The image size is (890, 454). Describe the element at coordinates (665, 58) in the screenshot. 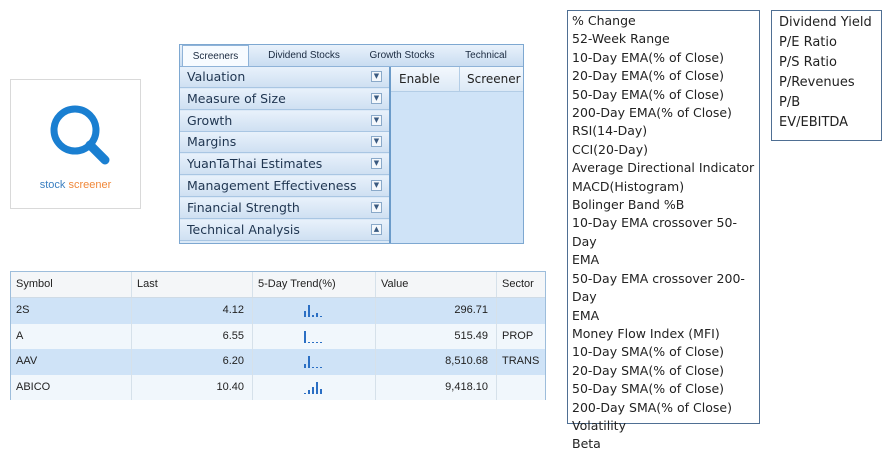

I see `list-item: 10-Day EMA(% of Close)` at that location.